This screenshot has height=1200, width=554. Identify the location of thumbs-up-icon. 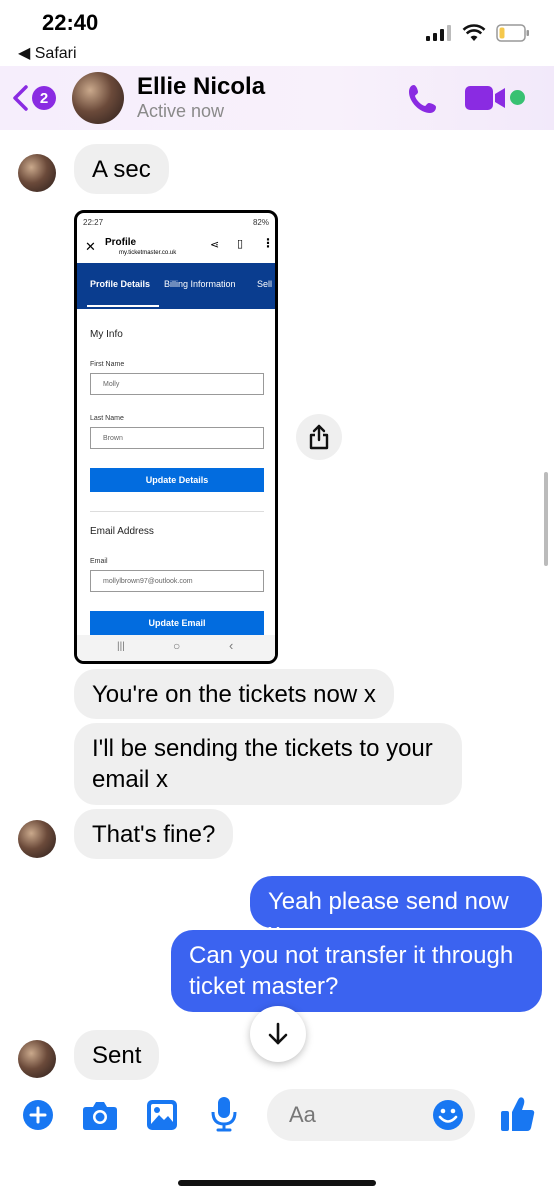
(518, 1114).